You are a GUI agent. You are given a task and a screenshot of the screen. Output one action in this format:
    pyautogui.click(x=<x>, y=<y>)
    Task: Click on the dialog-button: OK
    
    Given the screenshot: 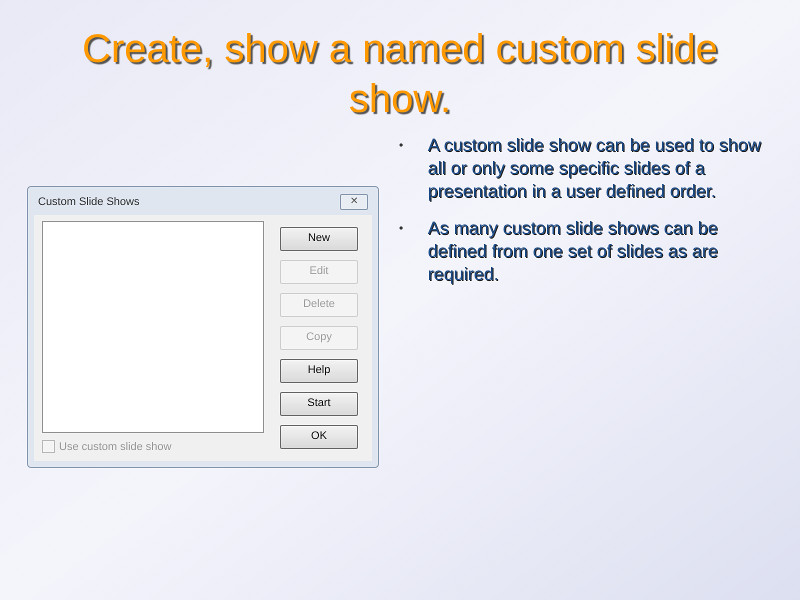 What is the action you would take?
    pyautogui.click(x=319, y=436)
    